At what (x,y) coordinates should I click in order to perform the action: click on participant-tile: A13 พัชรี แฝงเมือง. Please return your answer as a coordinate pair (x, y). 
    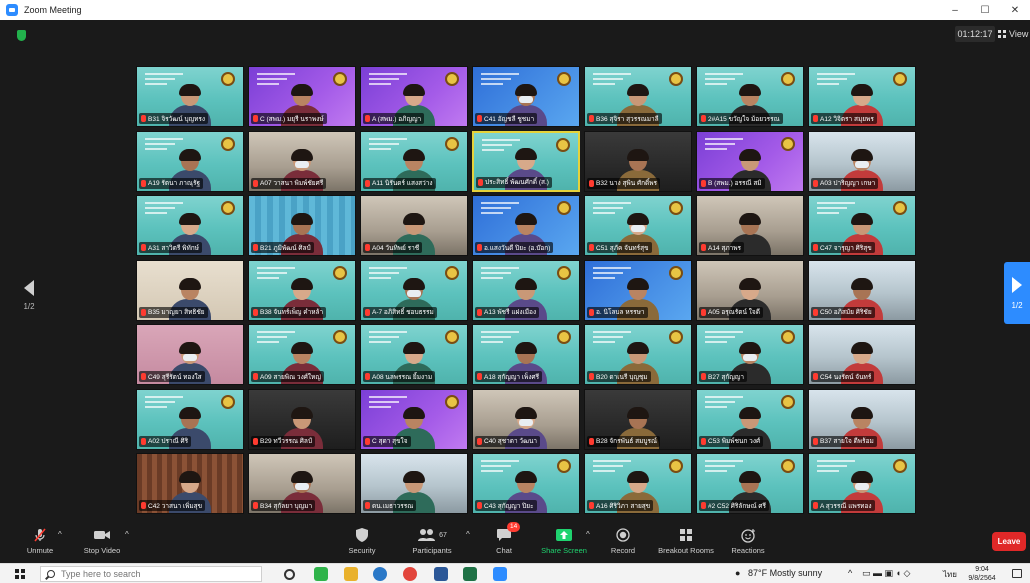
    Looking at the image, I should click on (526, 290).